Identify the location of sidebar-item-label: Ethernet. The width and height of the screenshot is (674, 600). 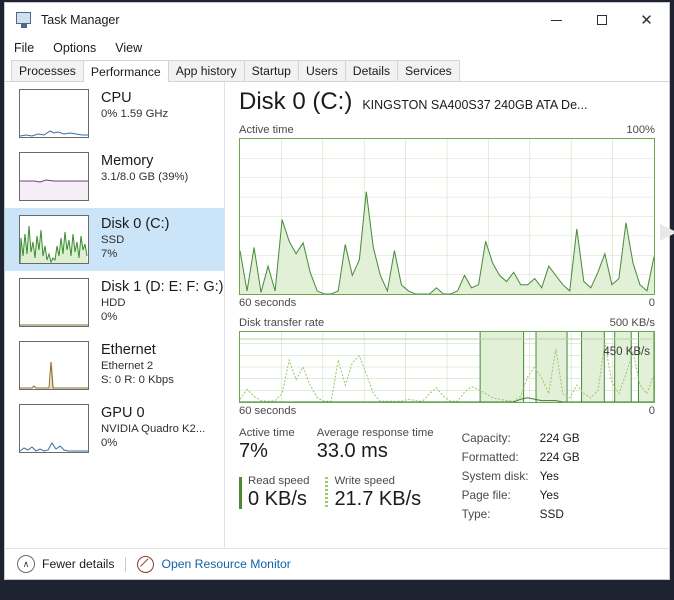
(128, 350).